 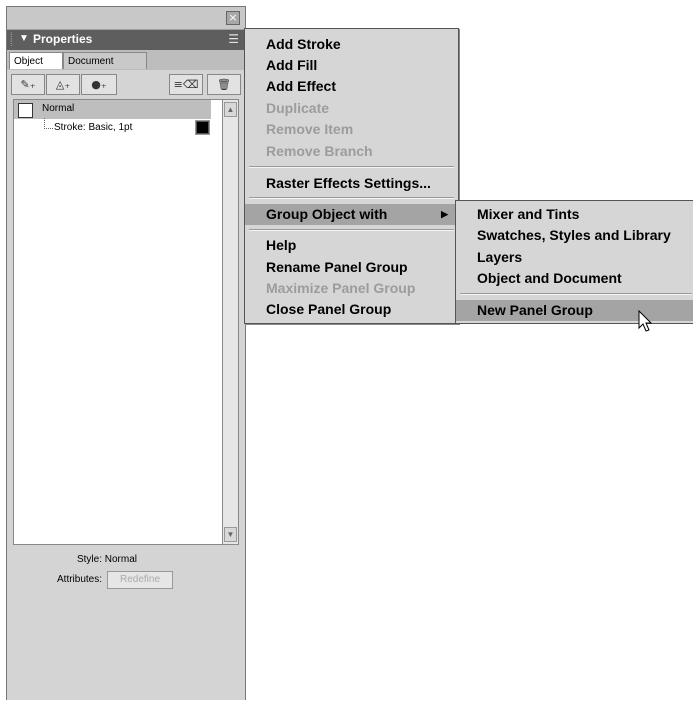 I want to click on add-fill-button: ◬₊, so click(x=63, y=84).